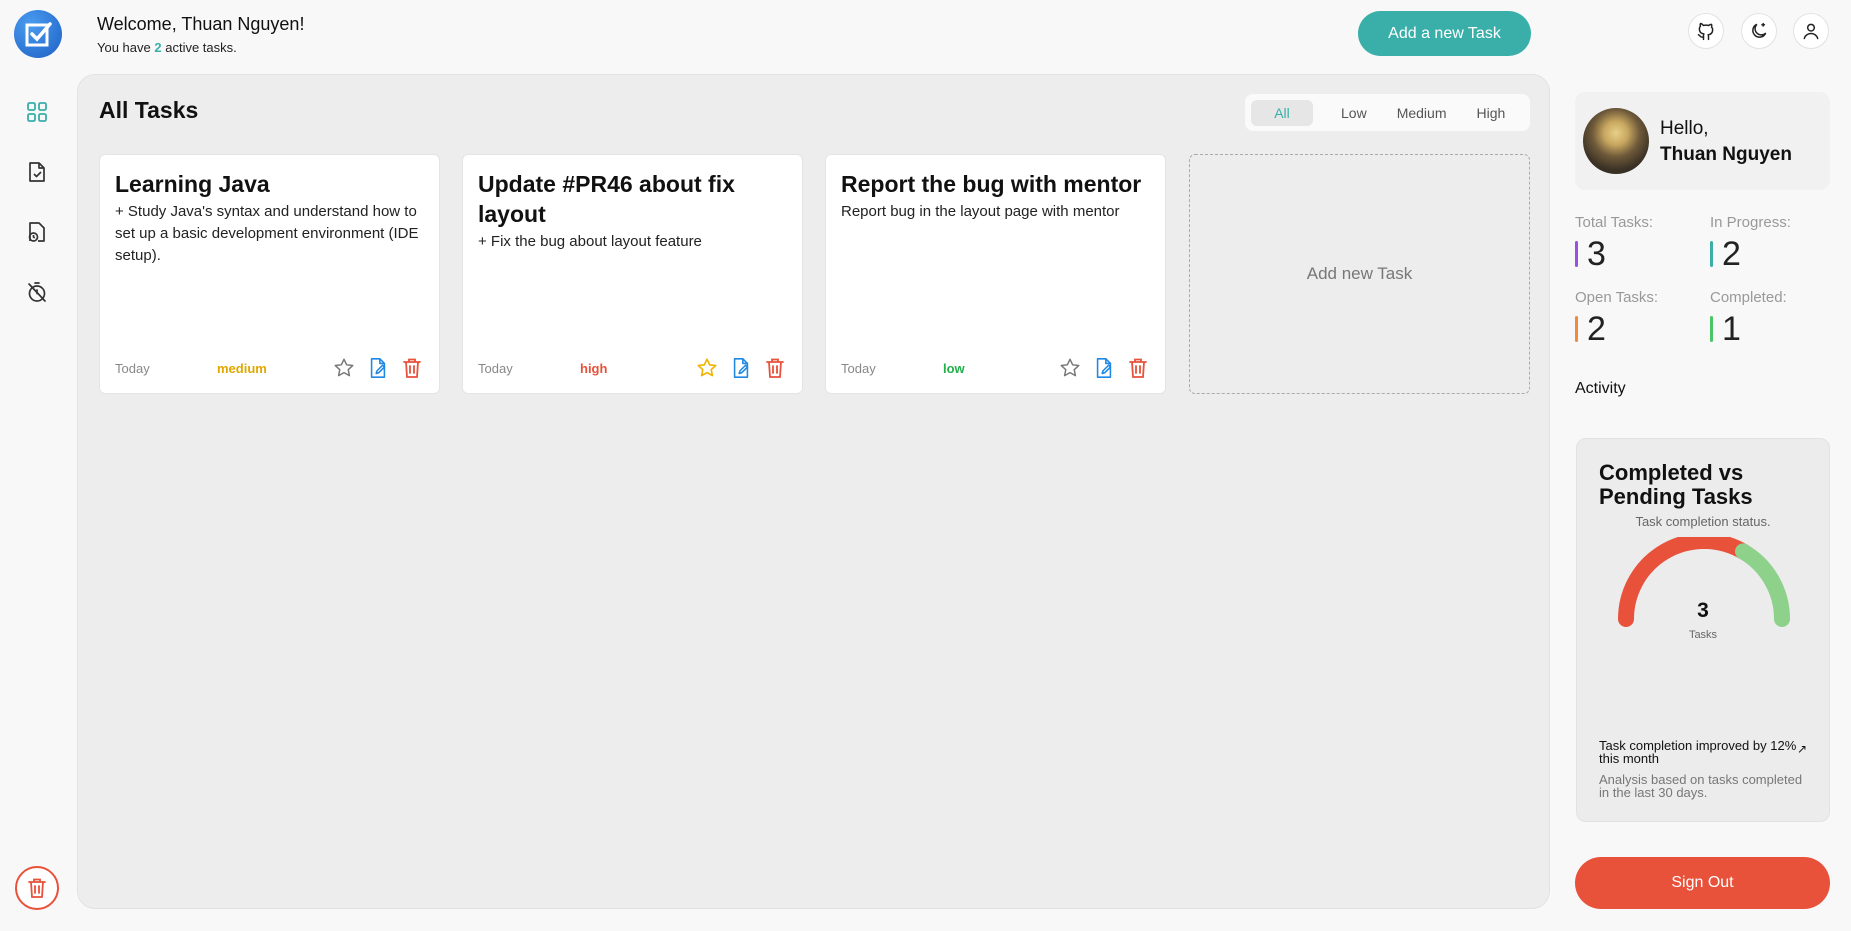  I want to click on welcome-subtitle: You have 2 active tasks., so click(200, 47).